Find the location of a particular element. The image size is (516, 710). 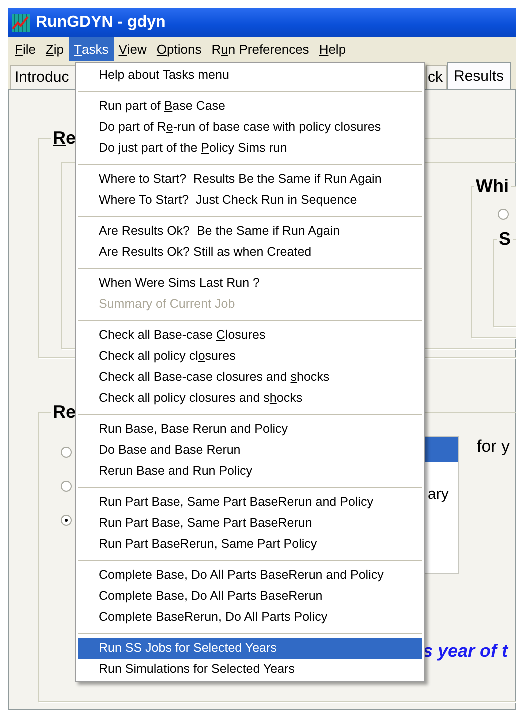

chart-icon is located at coordinates (21, 23).